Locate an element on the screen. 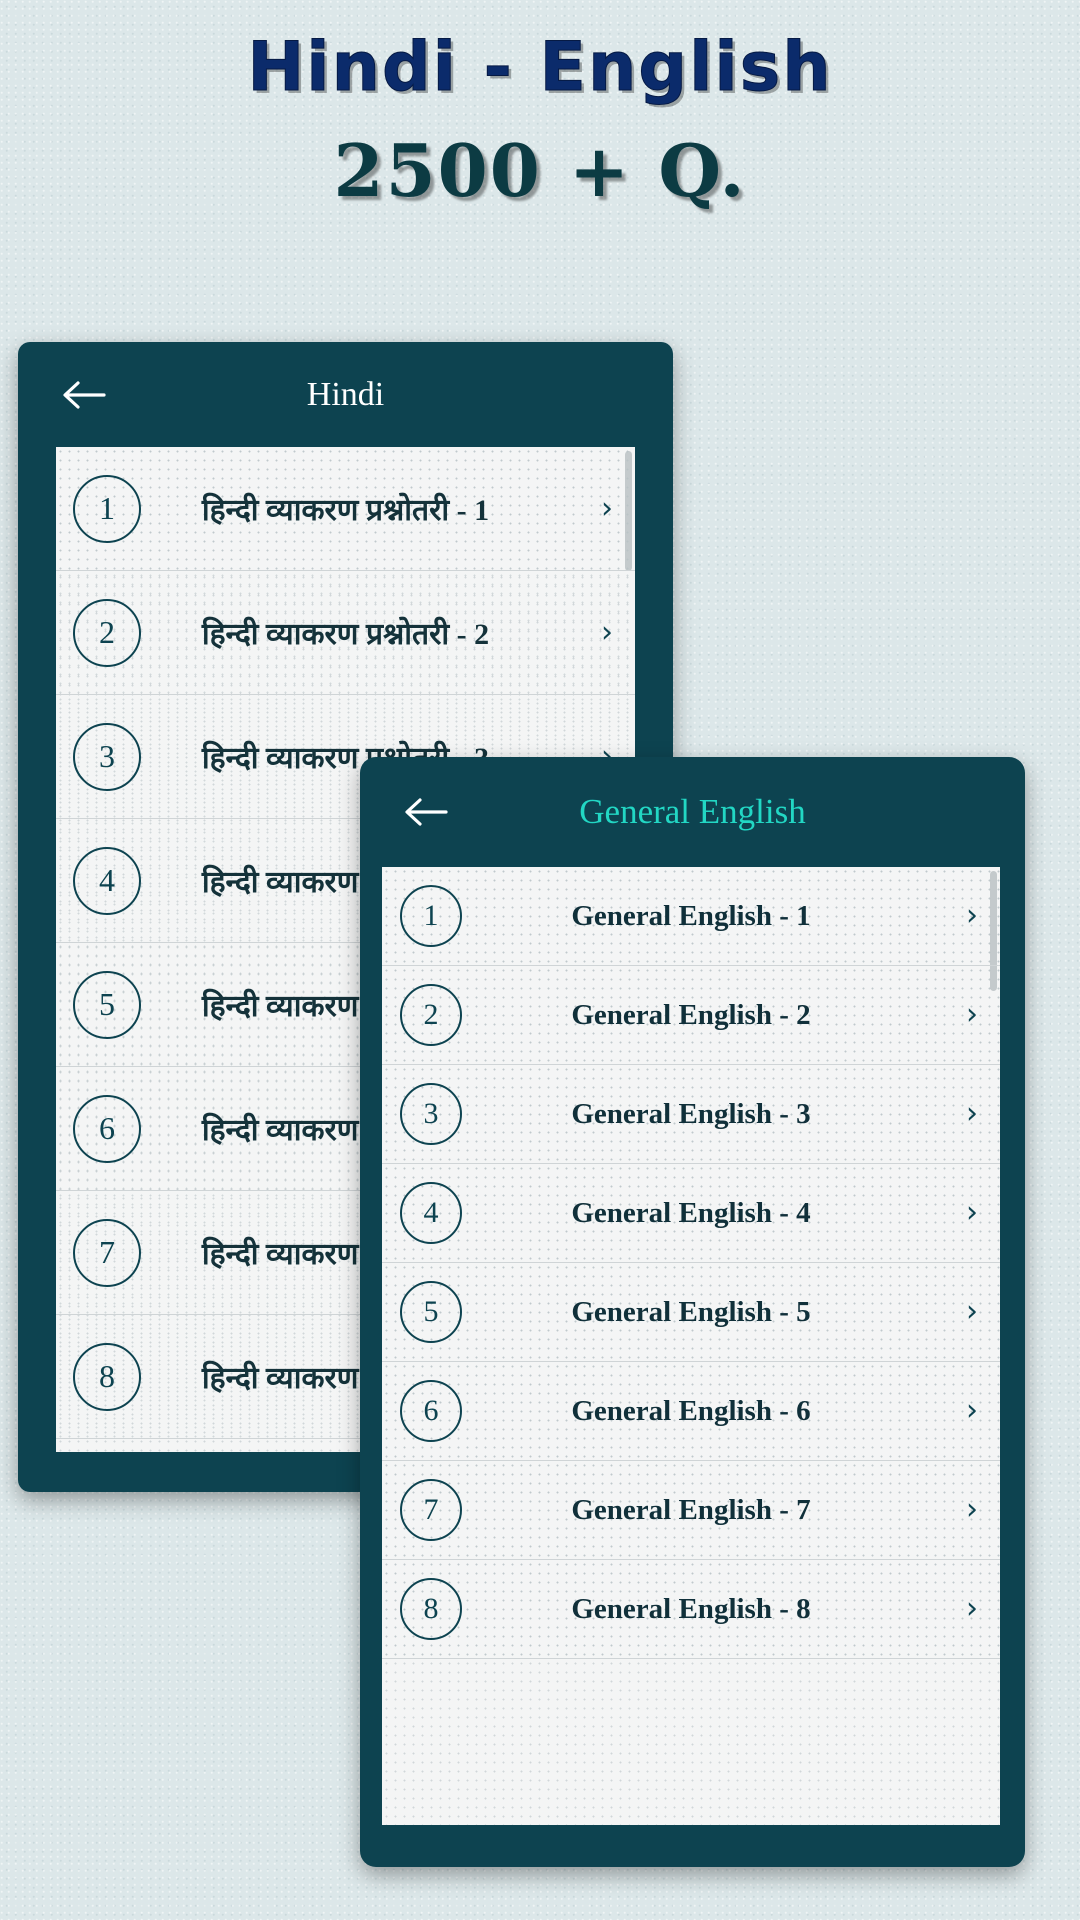  list-item: 6 General English - 6 › is located at coordinates (691, 1411).